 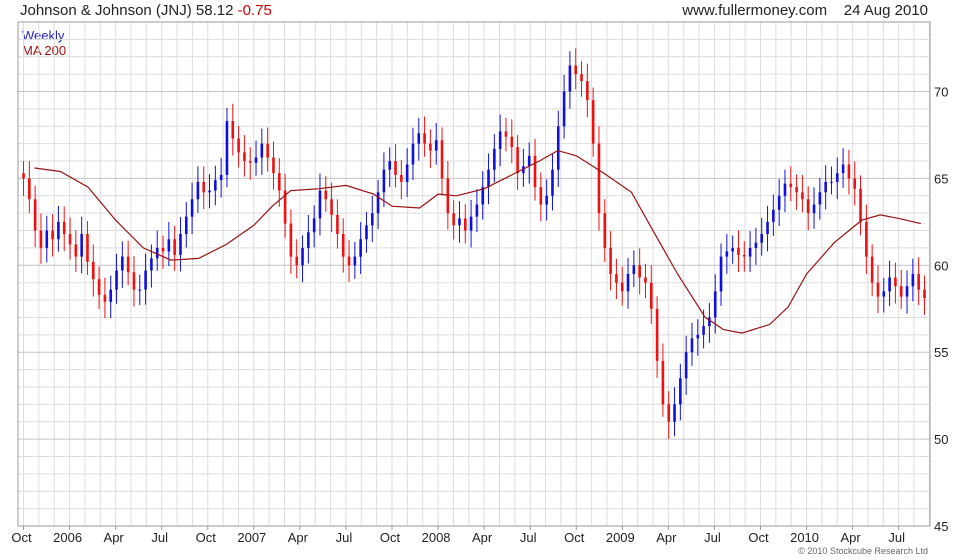 What do you see at coordinates (941, 178) in the screenshot?
I see `y-tick-label: 65` at bounding box center [941, 178].